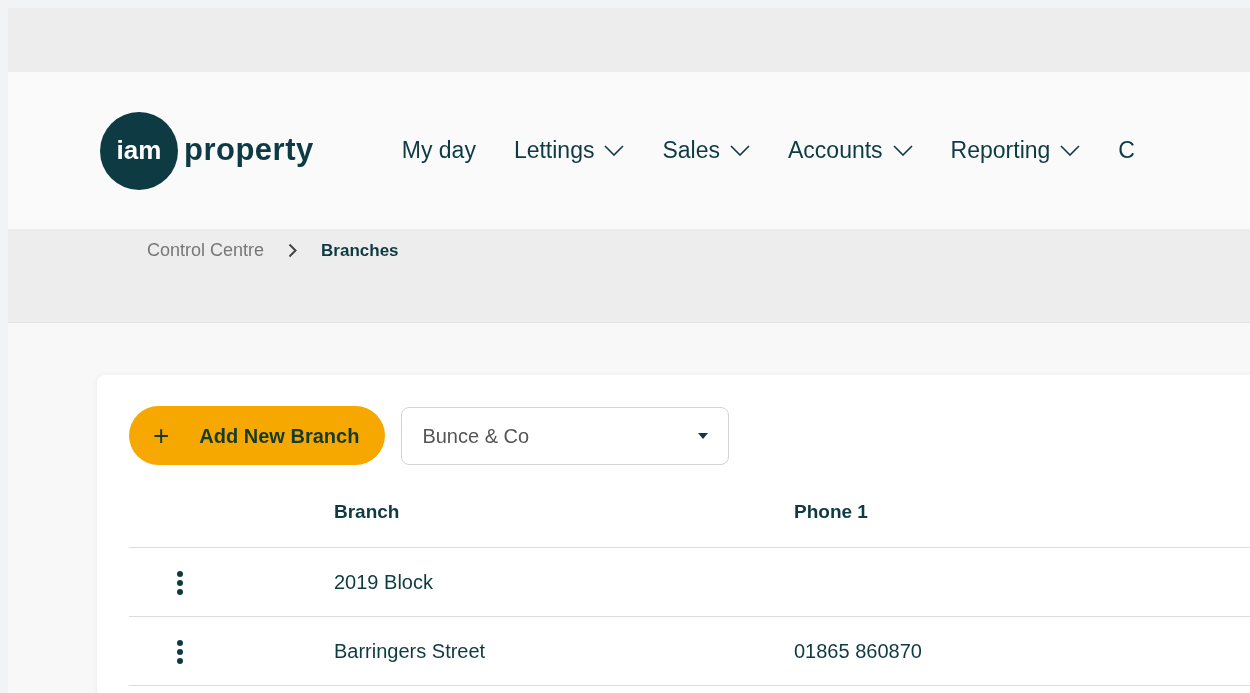  What do you see at coordinates (706, 150) in the screenshot?
I see `nav-link: Sales` at bounding box center [706, 150].